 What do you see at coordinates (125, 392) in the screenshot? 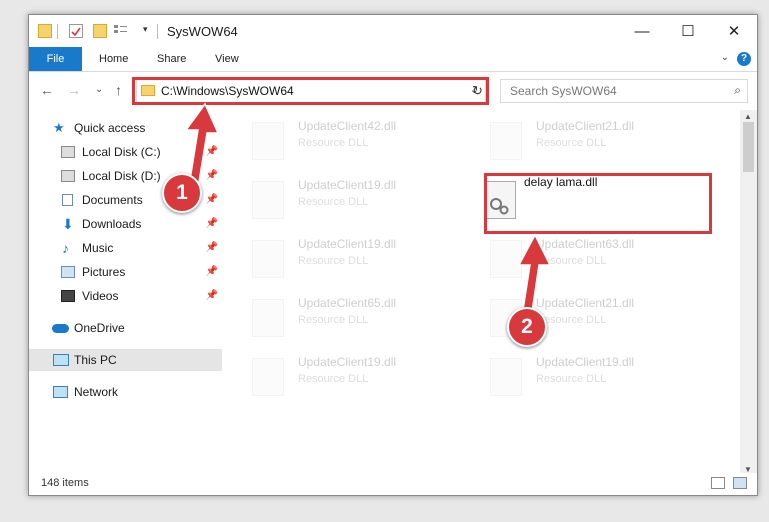
I see `sidebar-item-network: Network` at bounding box center [125, 392].